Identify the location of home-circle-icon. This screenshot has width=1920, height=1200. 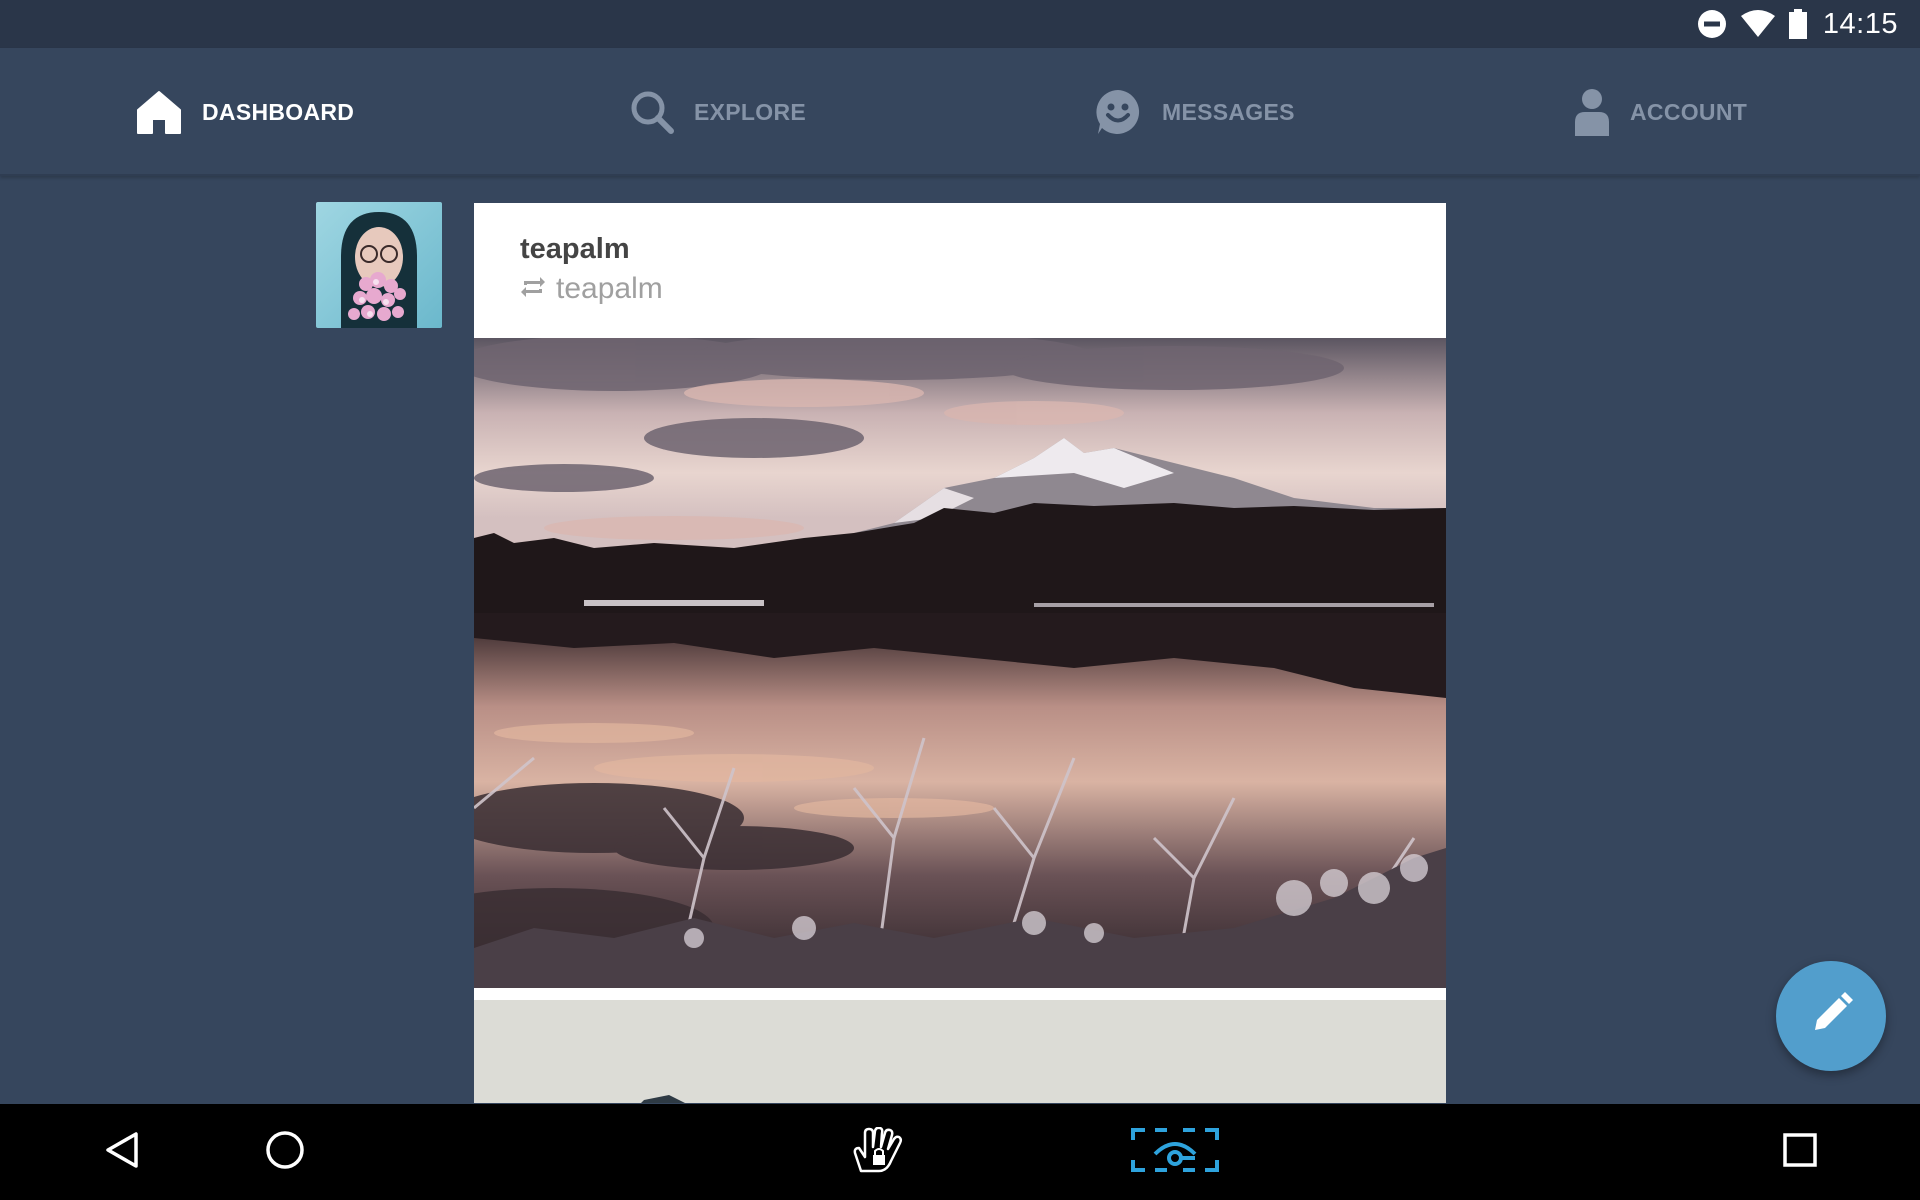
(285, 1152).